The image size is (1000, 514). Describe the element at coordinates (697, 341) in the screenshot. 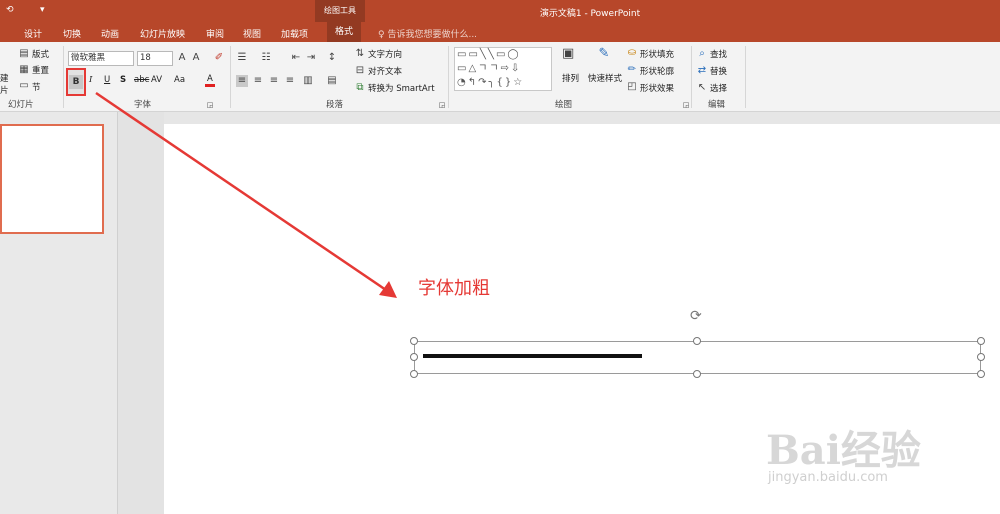

I see `resize-handle-t` at that location.